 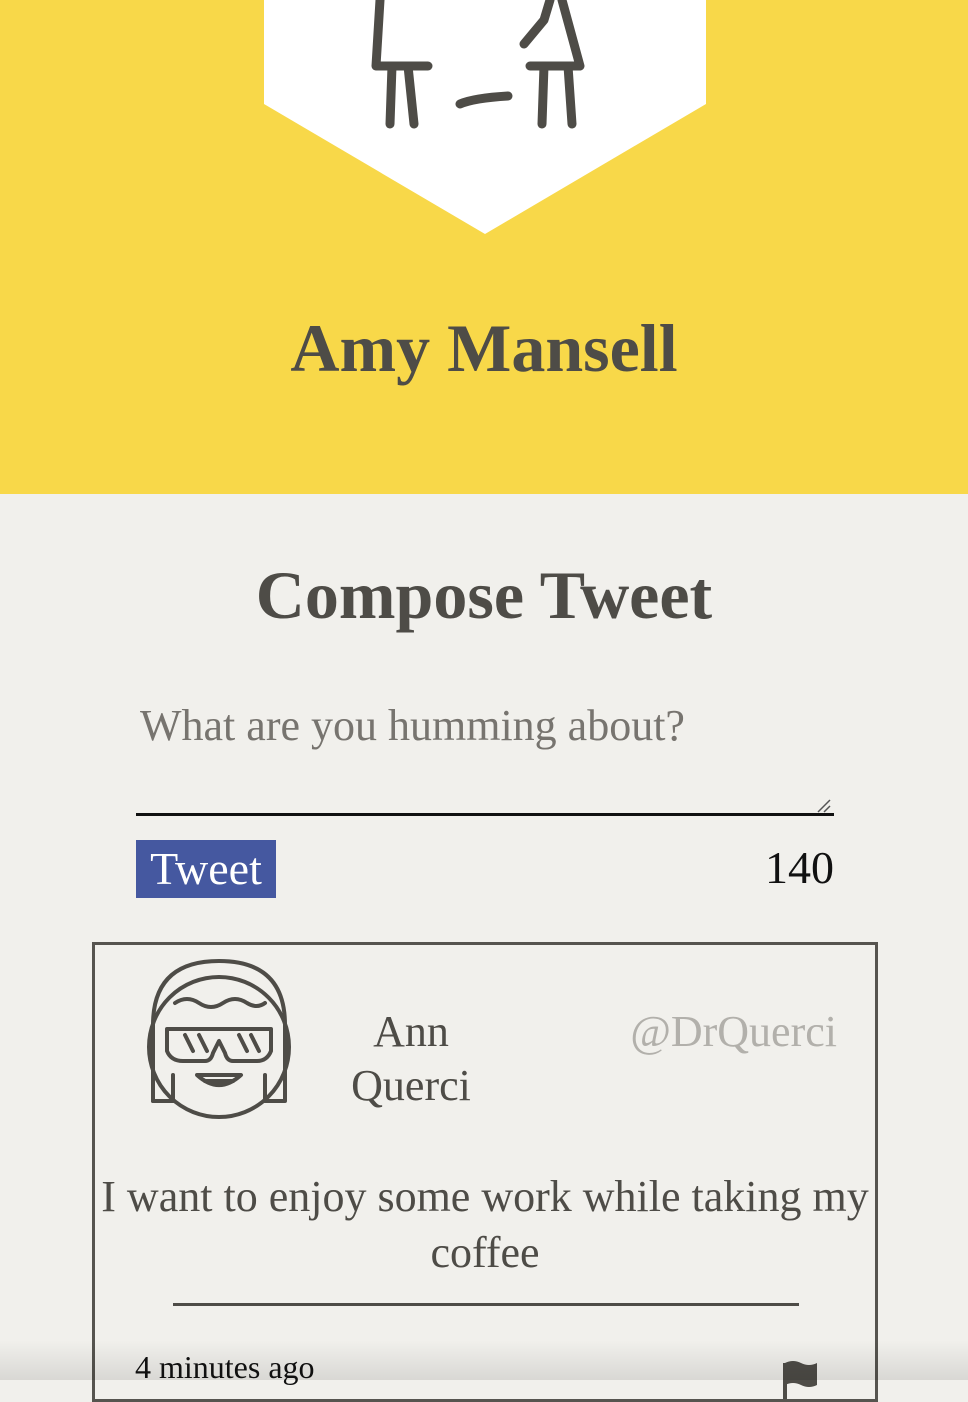 What do you see at coordinates (411, 1058) in the screenshot?
I see `author-name: Ann Querci` at bounding box center [411, 1058].